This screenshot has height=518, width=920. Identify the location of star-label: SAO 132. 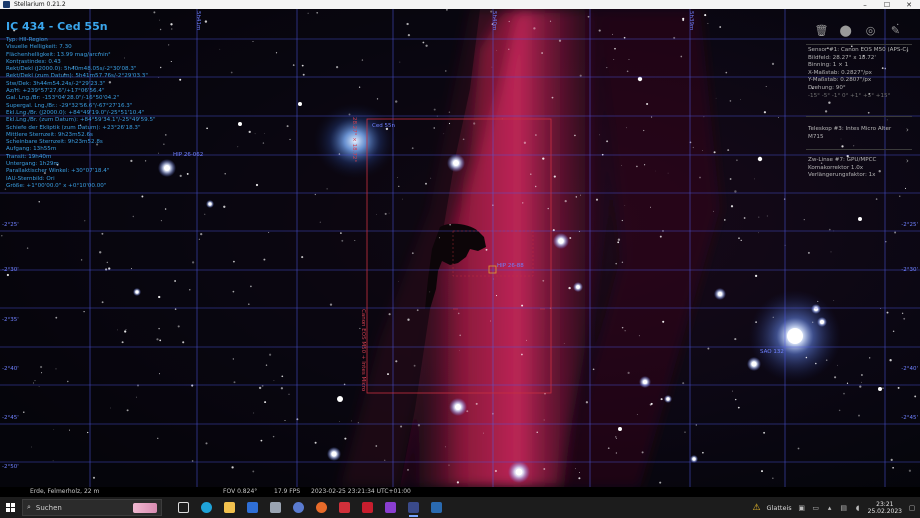
(772, 352).